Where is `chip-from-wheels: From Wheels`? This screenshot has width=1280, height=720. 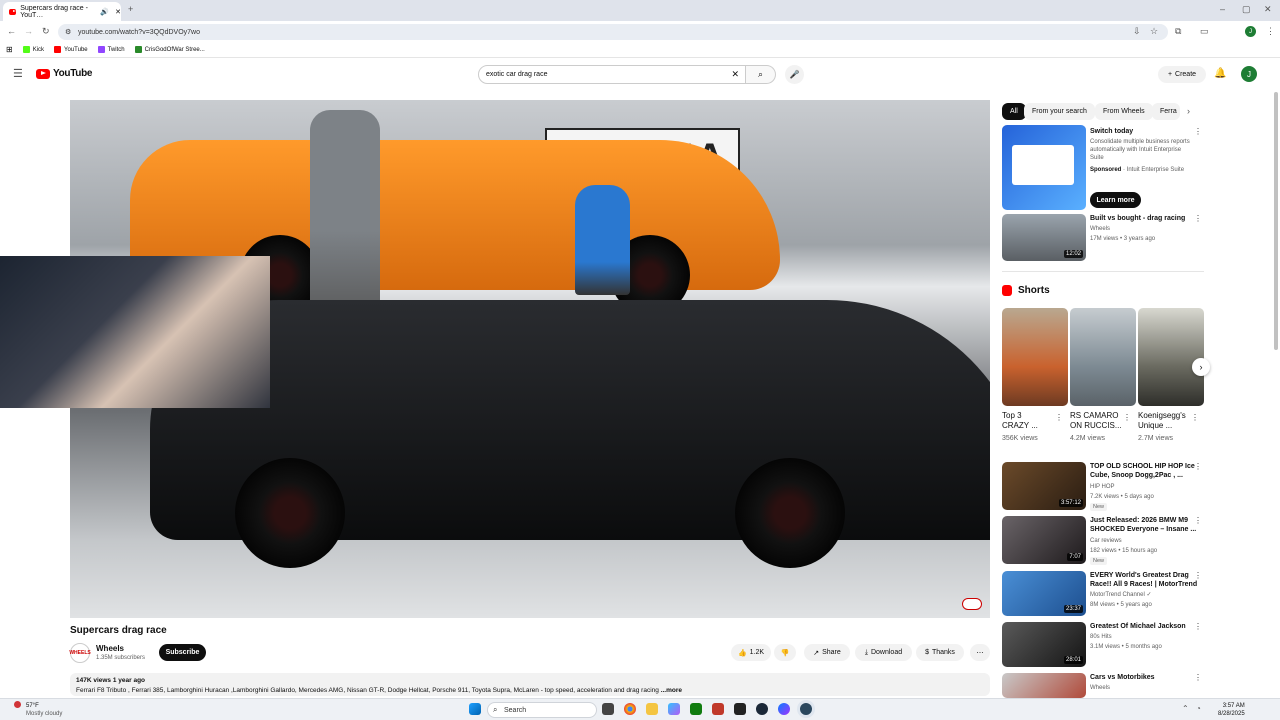
chip-from-wheels: From Wheels is located at coordinates (1124, 111).